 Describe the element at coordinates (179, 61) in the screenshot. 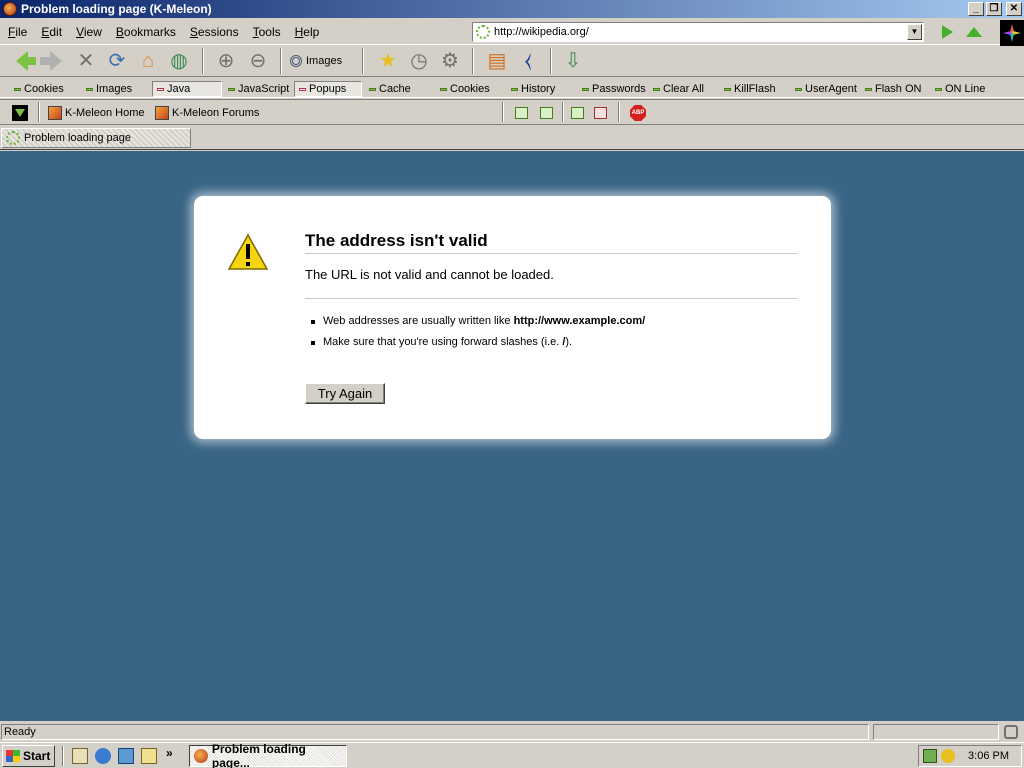

I see `search-globe-button: ◍` at that location.